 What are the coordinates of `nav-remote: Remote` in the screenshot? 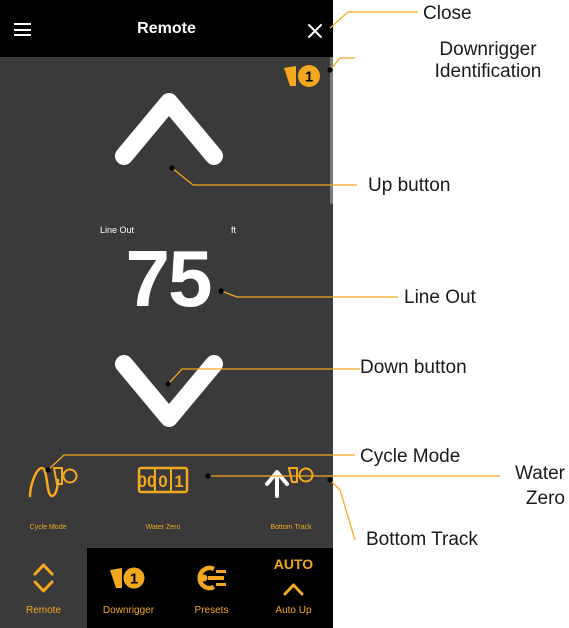 It's located at (43, 588).